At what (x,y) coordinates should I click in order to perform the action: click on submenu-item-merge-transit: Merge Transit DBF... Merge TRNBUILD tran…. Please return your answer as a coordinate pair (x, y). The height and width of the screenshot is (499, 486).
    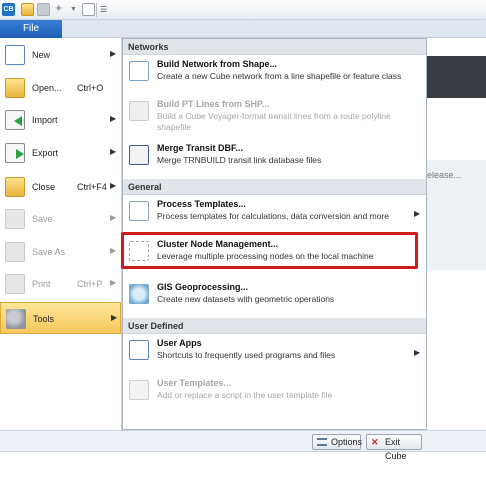
    Looking at the image, I should click on (274, 158).